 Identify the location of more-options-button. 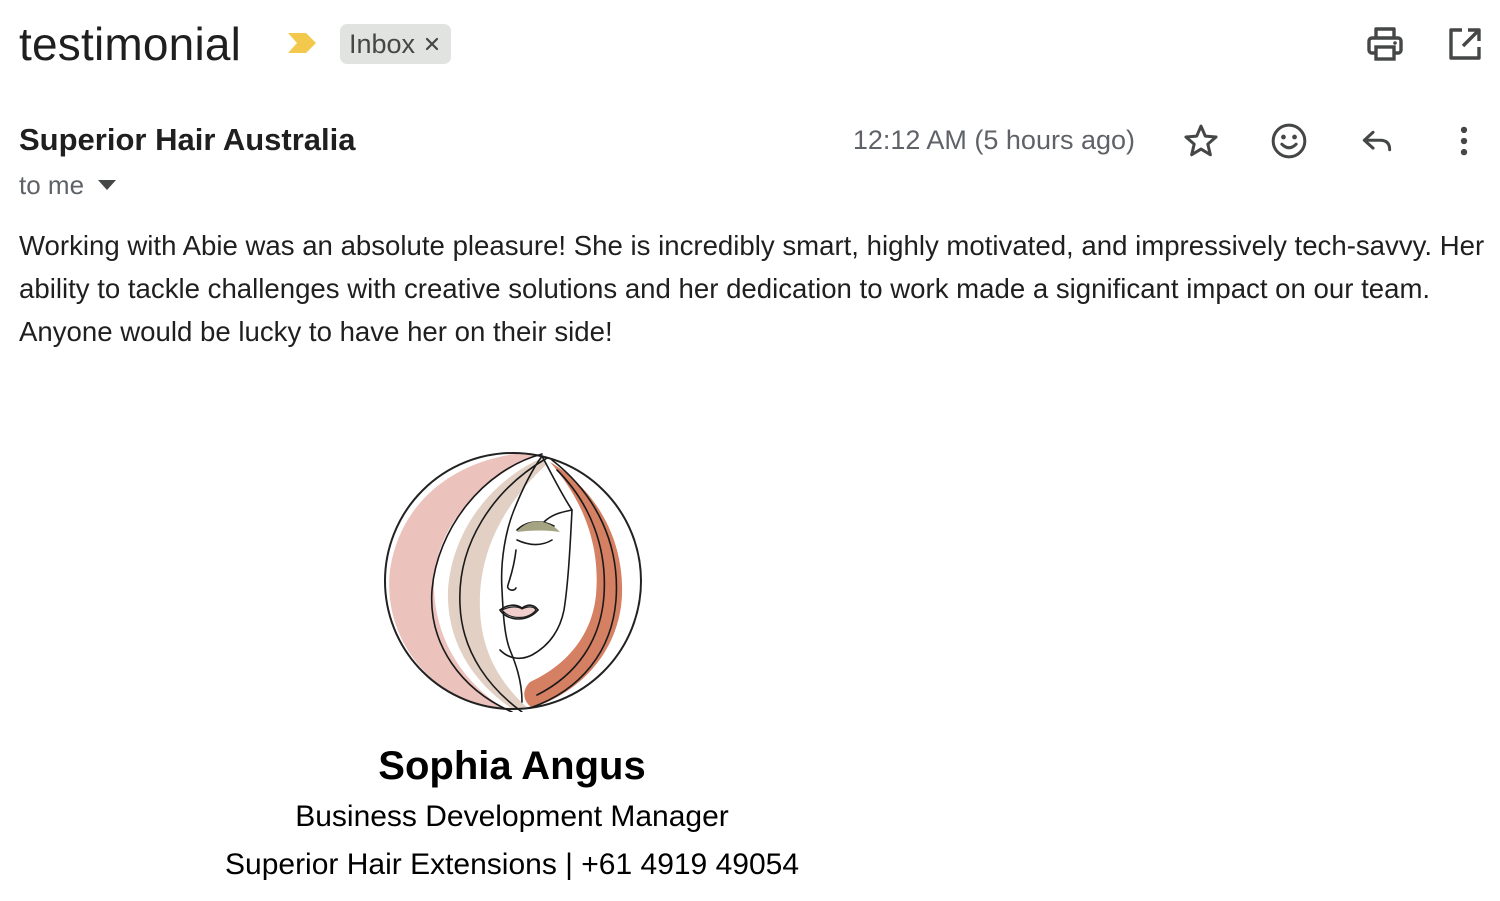
(1464, 141).